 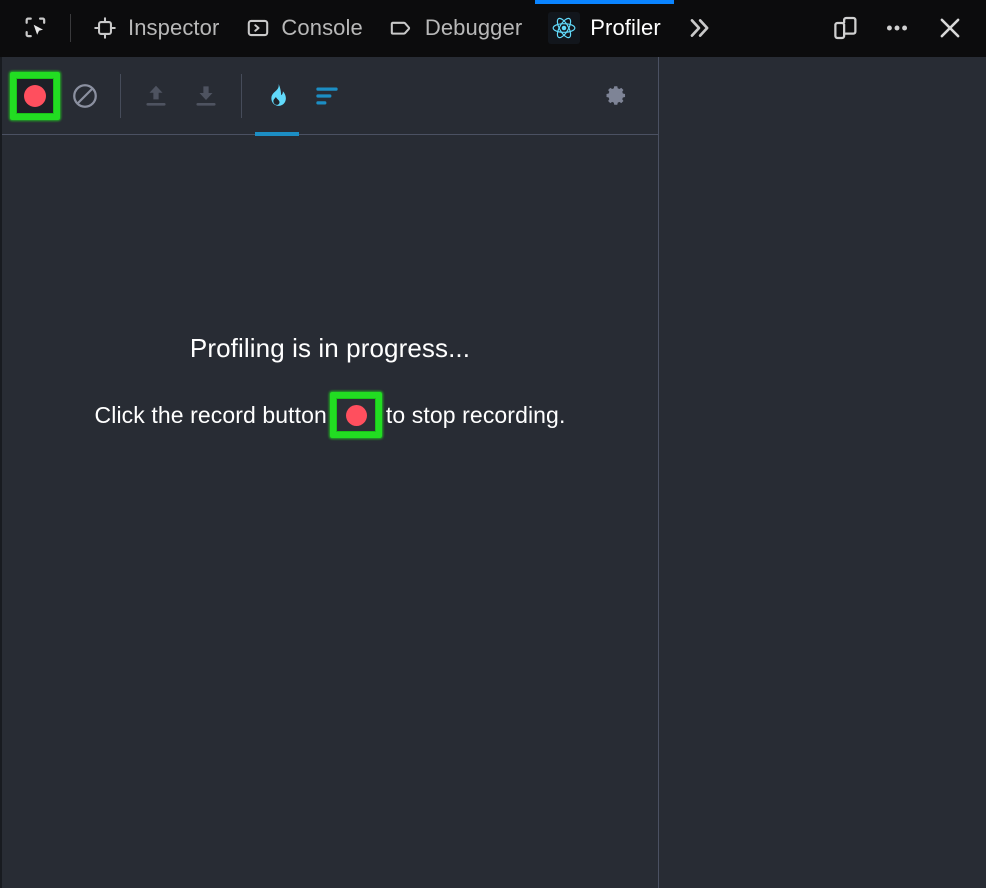 I want to click on ranked-chart-icon, so click(x=327, y=96).